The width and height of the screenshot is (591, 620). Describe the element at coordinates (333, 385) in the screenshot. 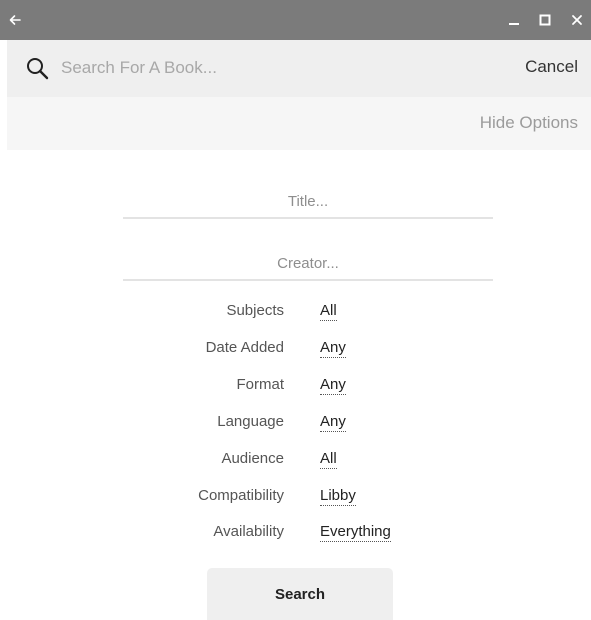

I see `format-select: Any` at that location.